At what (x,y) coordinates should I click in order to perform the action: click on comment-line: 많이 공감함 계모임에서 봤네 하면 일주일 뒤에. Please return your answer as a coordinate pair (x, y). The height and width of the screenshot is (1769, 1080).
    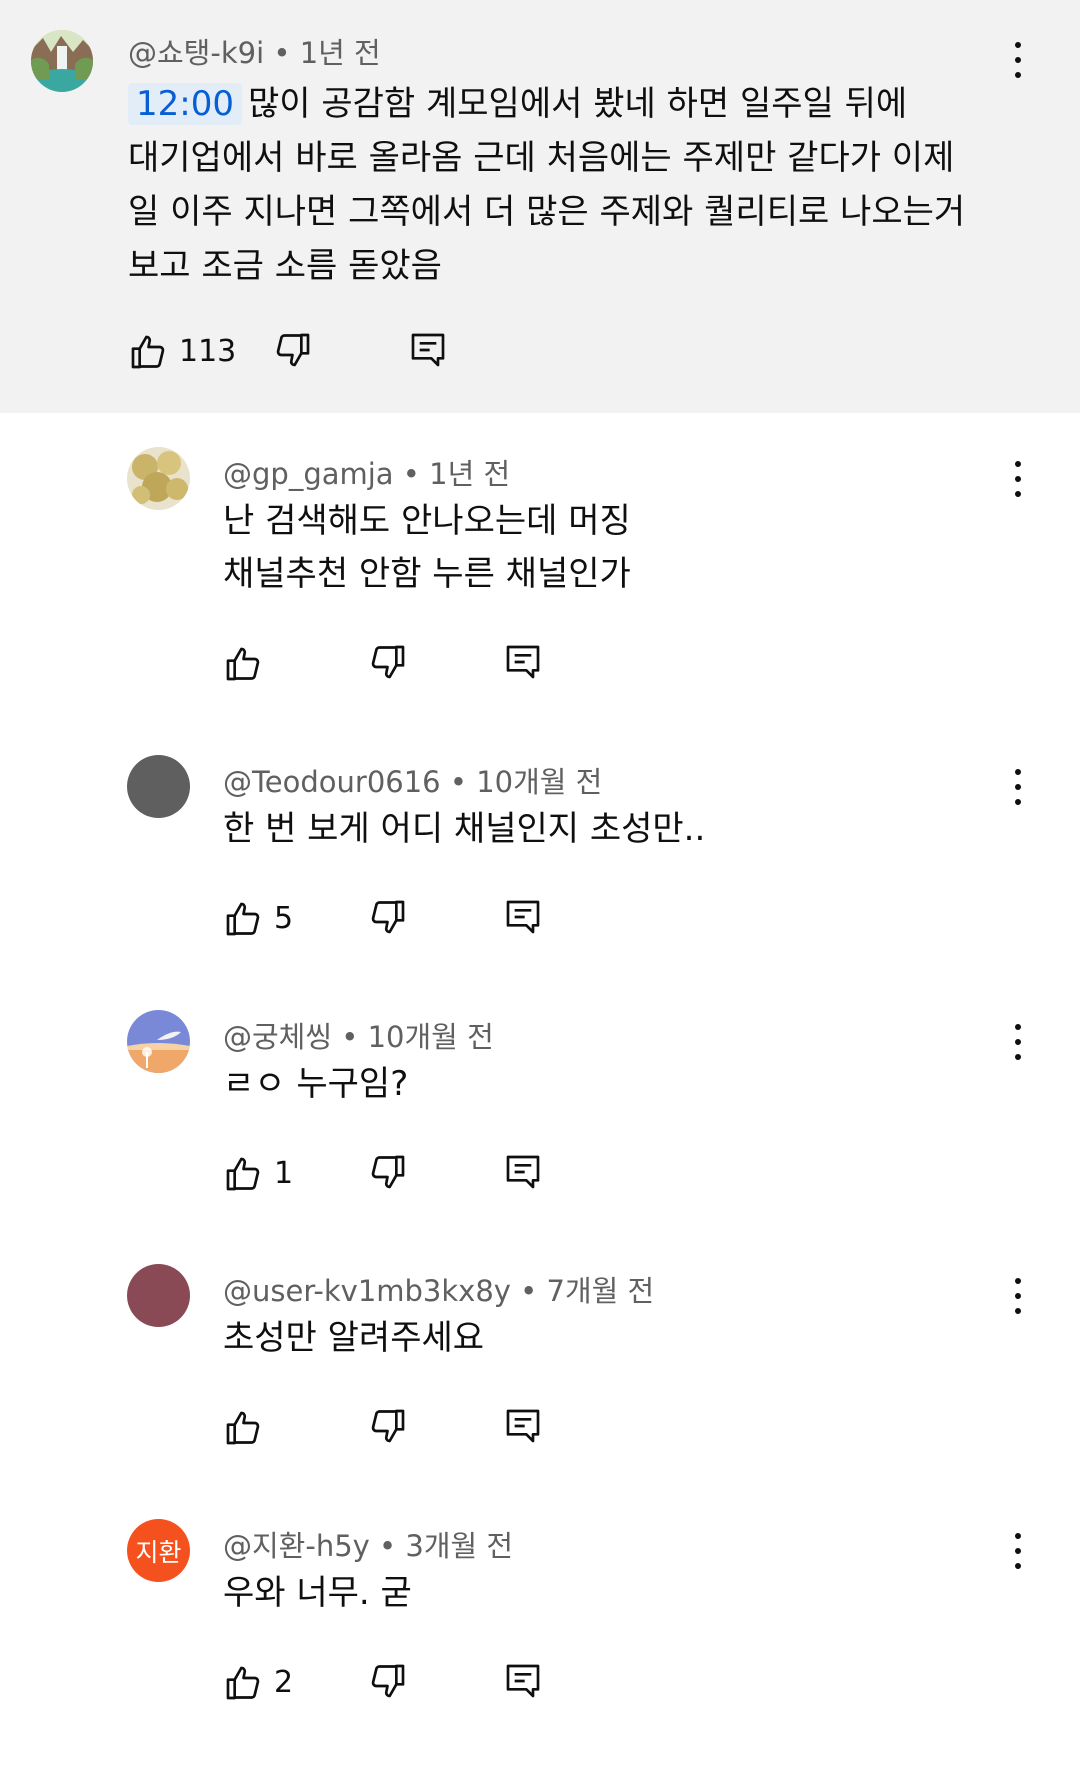
    Looking at the image, I should click on (577, 104).